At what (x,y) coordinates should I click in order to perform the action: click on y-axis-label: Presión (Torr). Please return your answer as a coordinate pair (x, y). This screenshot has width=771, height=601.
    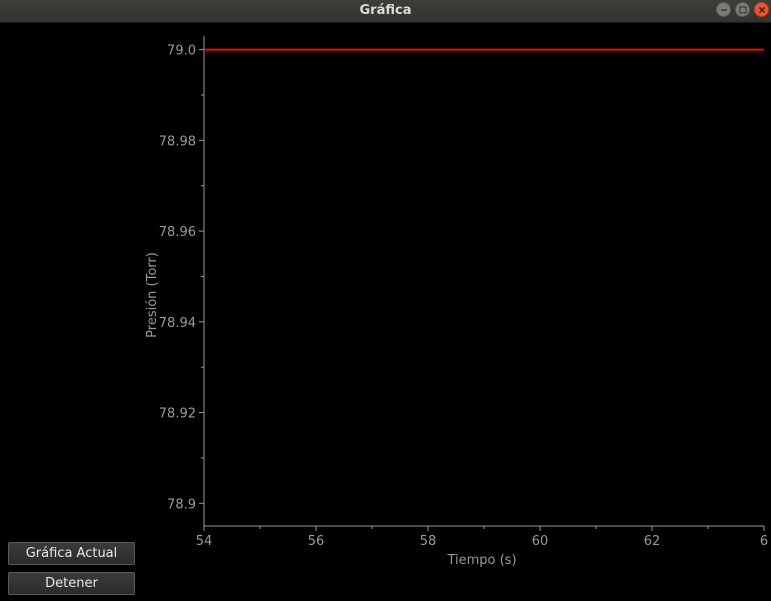
    Looking at the image, I should click on (152, 295).